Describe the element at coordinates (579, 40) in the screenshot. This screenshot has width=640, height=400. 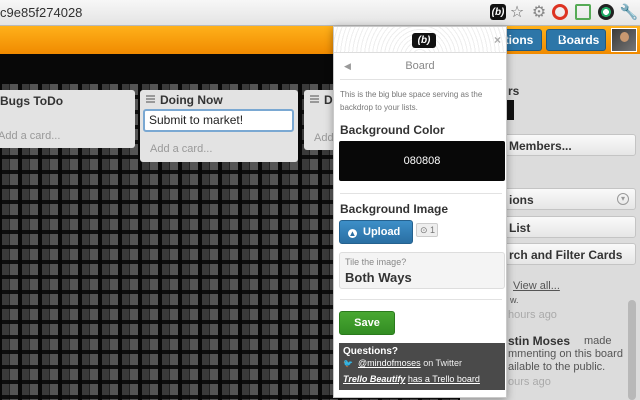
I see `boards-label: Boards` at that location.